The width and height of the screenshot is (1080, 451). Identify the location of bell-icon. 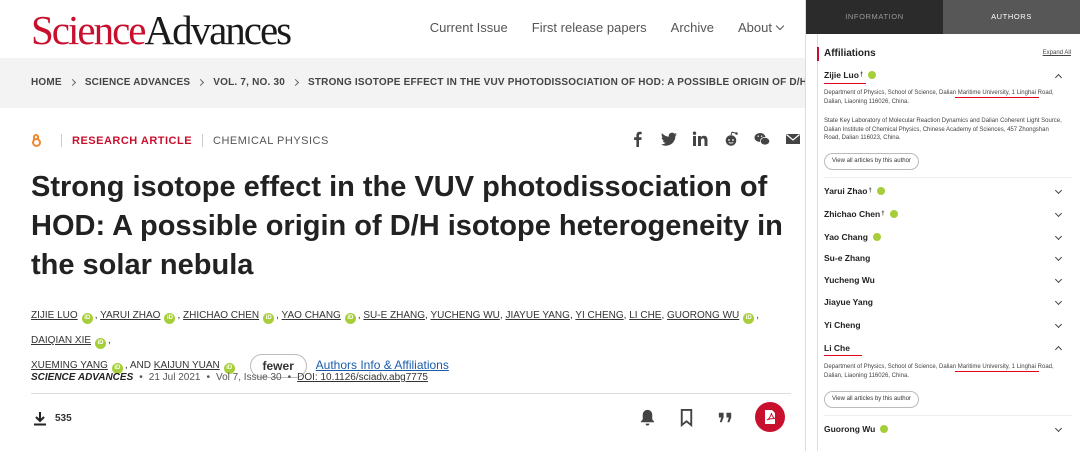
(647, 417).